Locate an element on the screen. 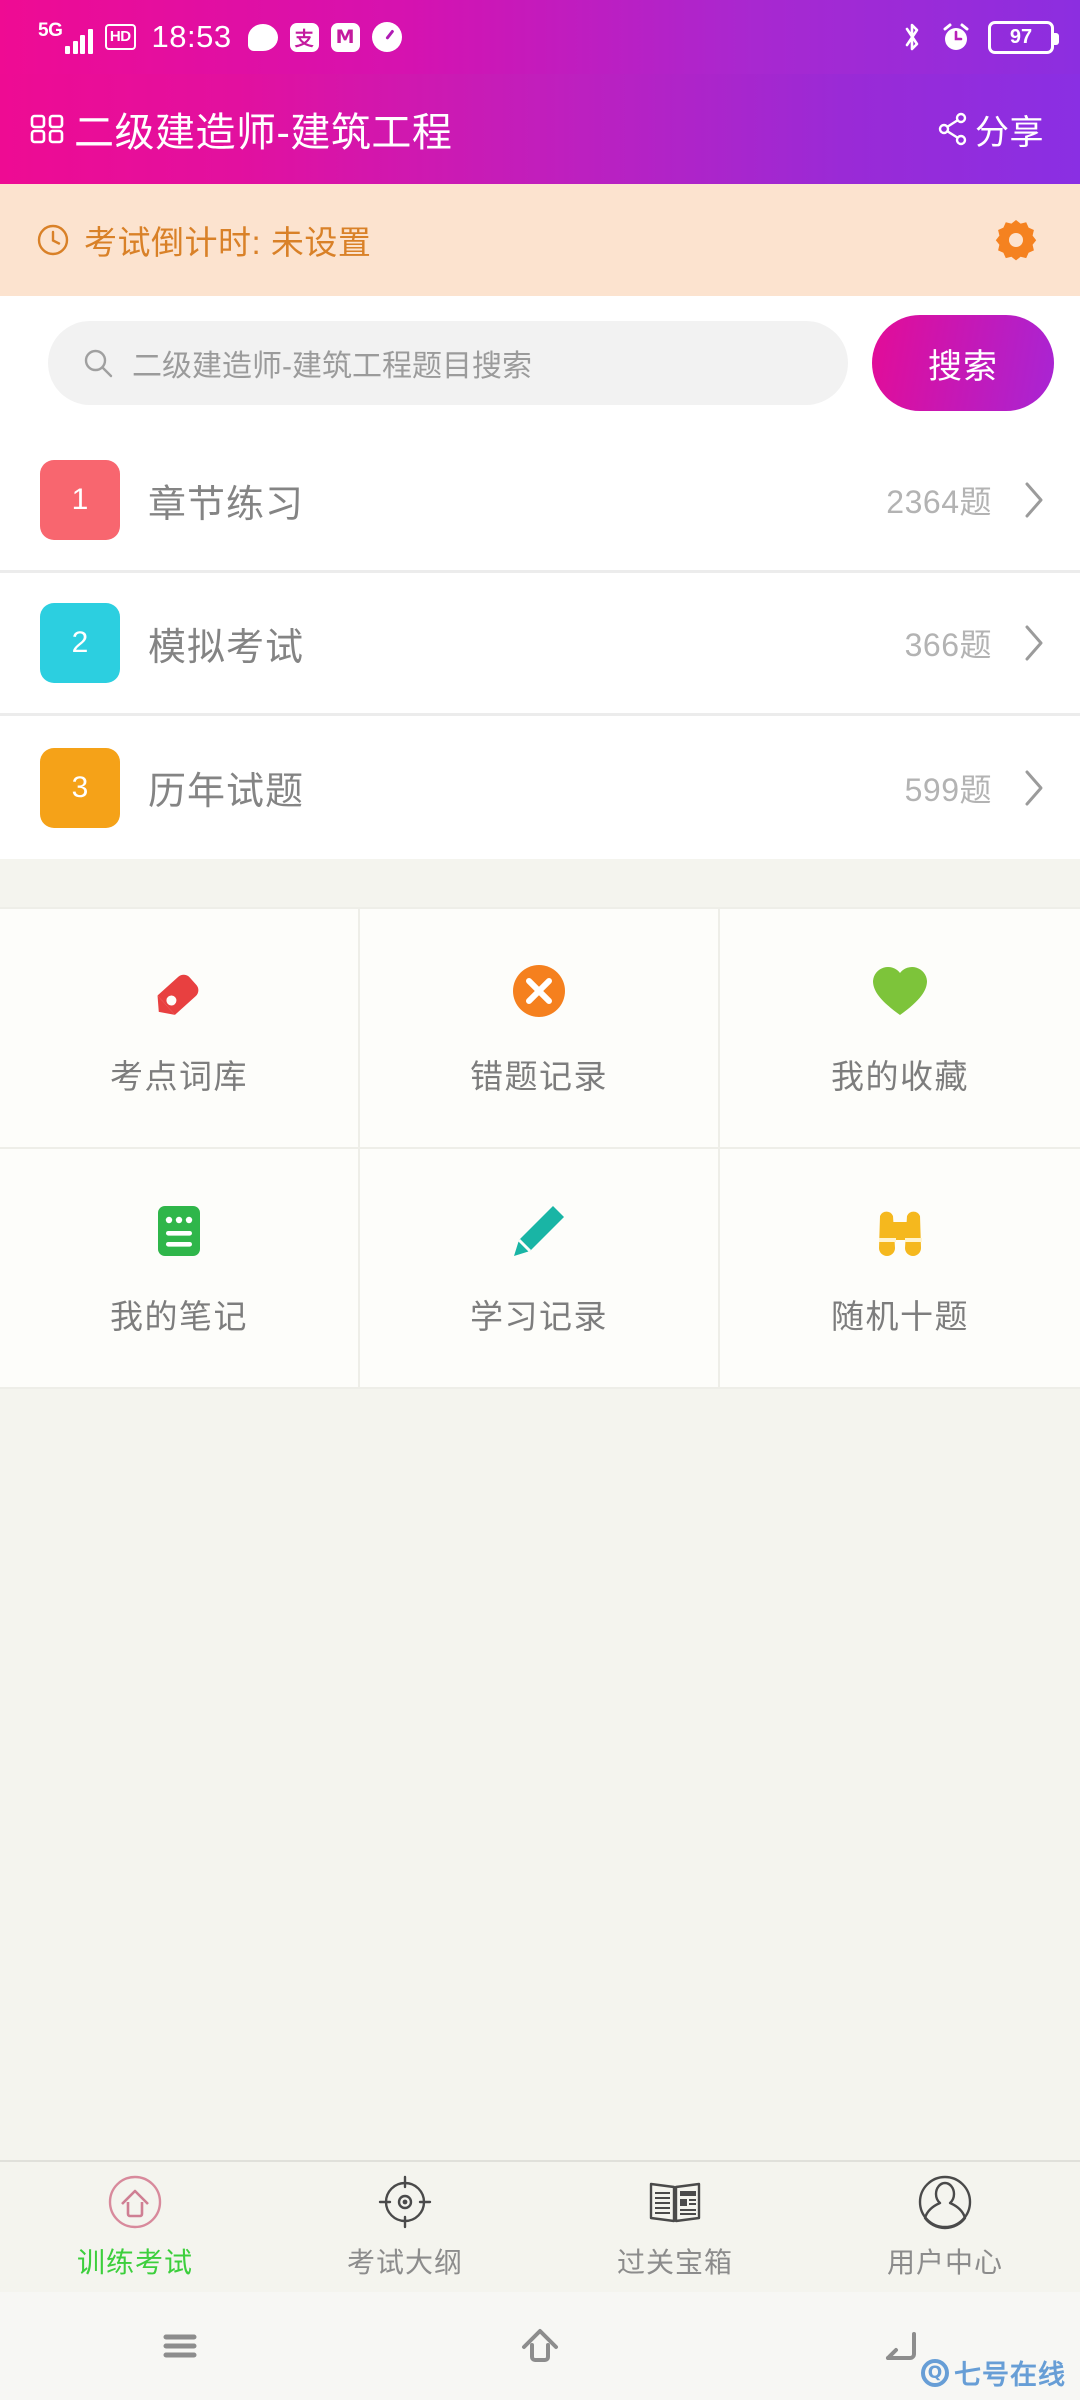  tab-label: 训练考试 is located at coordinates (134, 2262).